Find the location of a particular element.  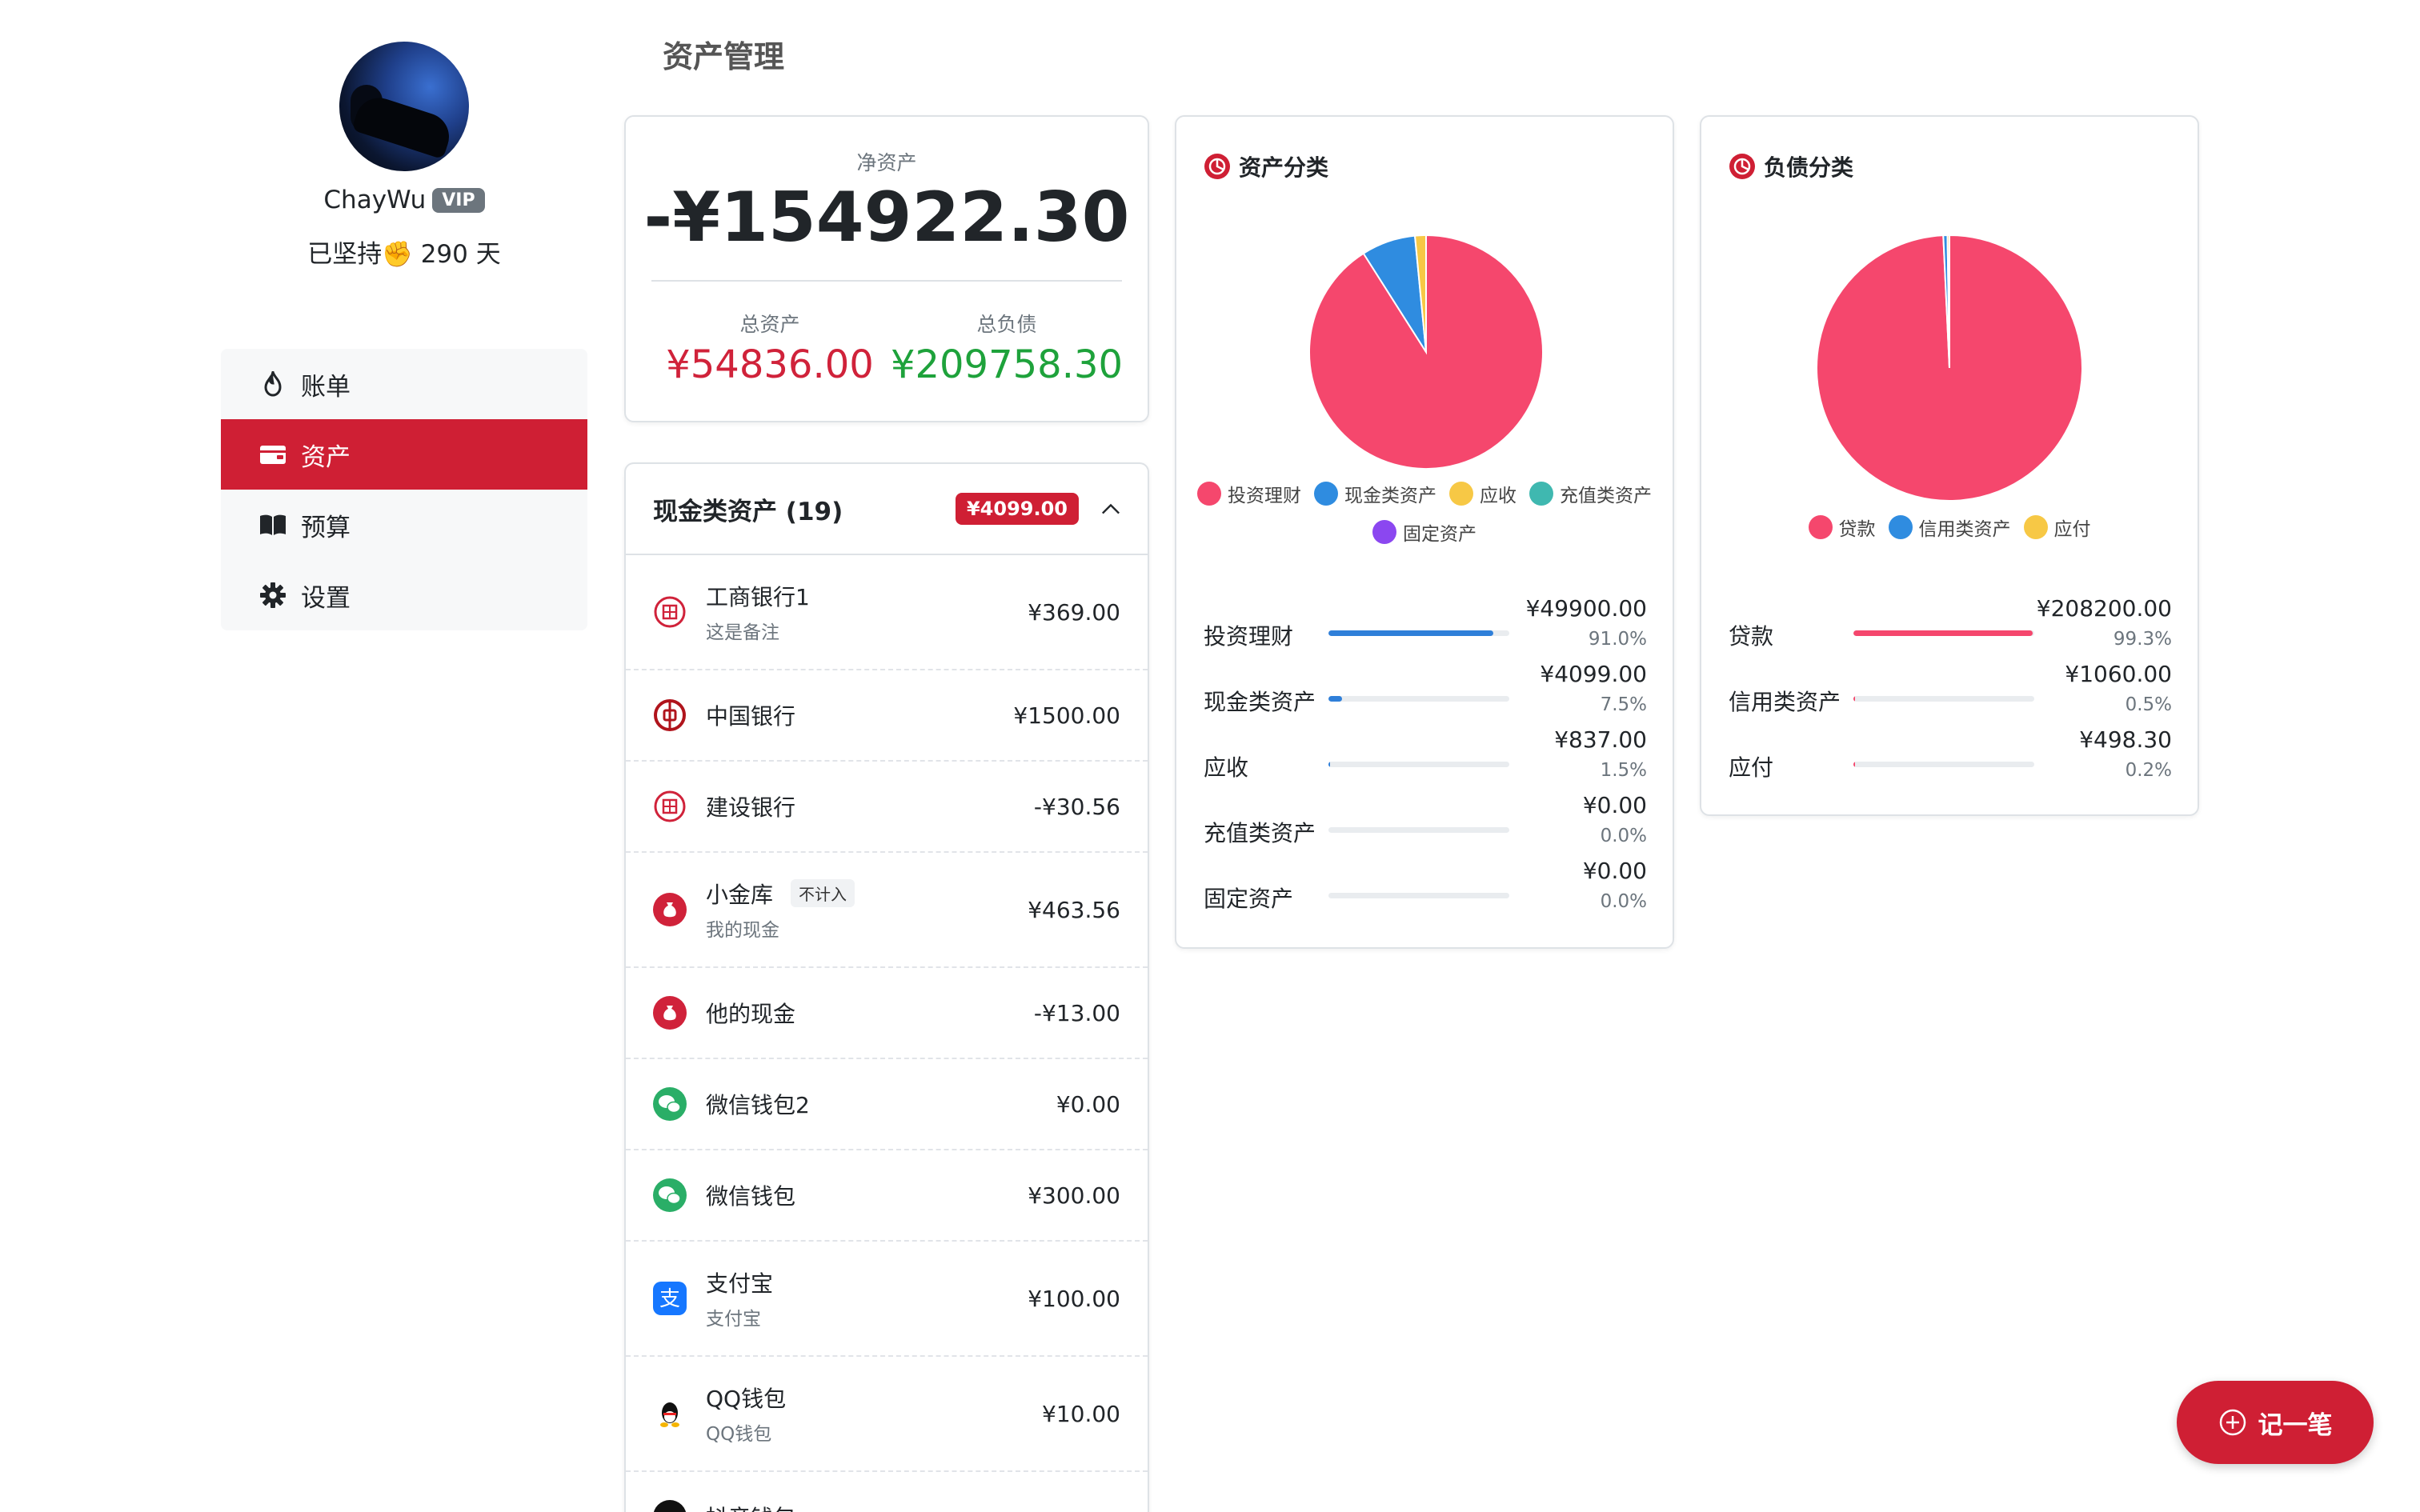

sidebar-nav: 账单 资产 预算 设置 is located at coordinates (404, 489).